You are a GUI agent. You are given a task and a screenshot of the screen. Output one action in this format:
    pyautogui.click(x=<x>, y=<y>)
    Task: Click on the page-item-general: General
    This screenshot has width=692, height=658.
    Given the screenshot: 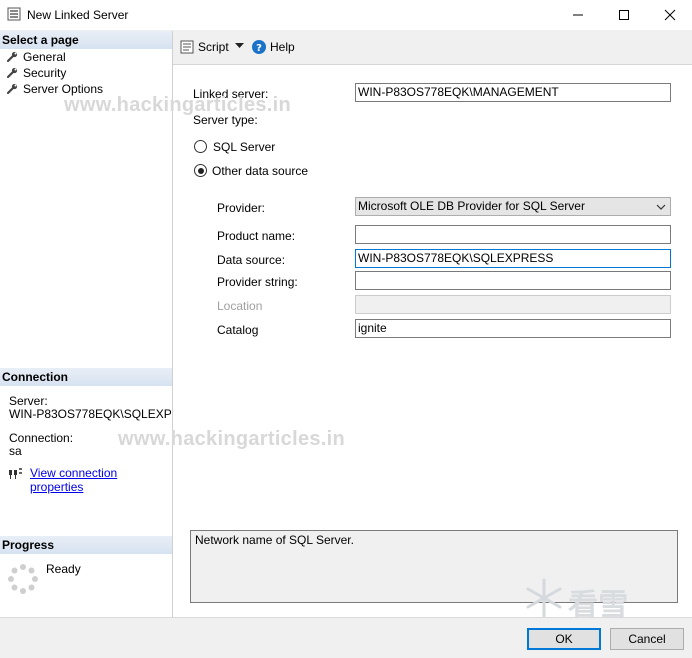 What is the action you would take?
    pyautogui.click(x=36, y=57)
    